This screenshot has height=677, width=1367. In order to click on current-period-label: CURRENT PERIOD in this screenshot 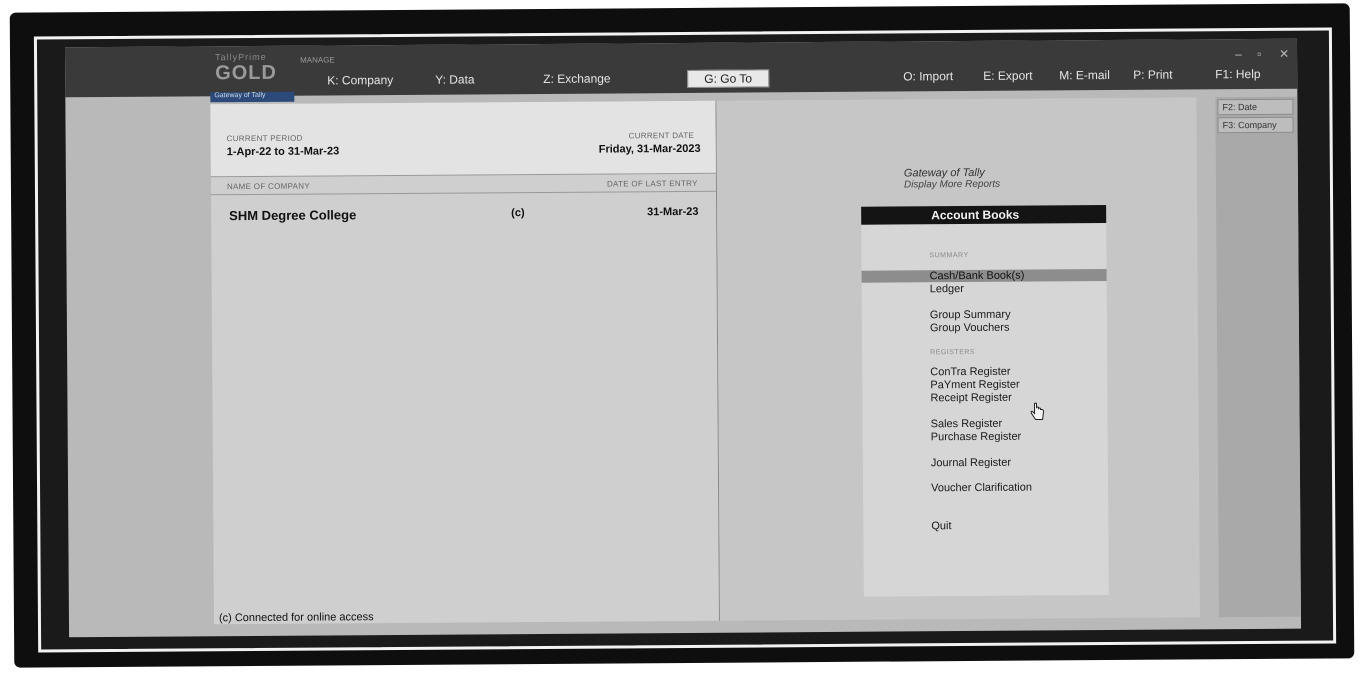, I will do `click(264, 138)`.